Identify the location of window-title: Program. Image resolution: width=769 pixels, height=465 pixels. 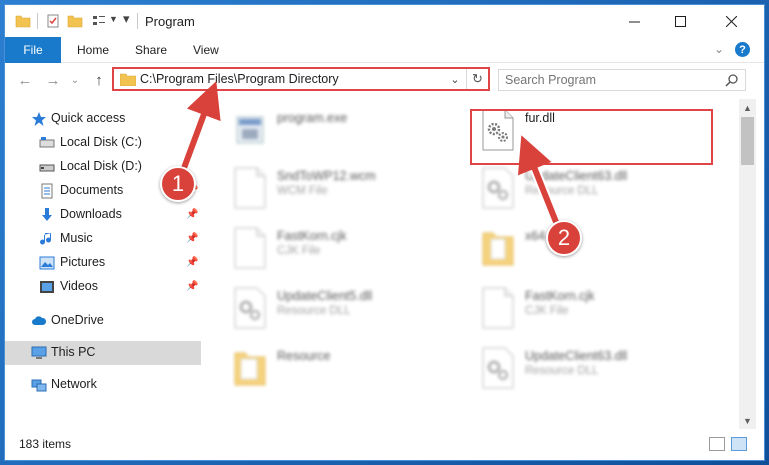
(170, 21).